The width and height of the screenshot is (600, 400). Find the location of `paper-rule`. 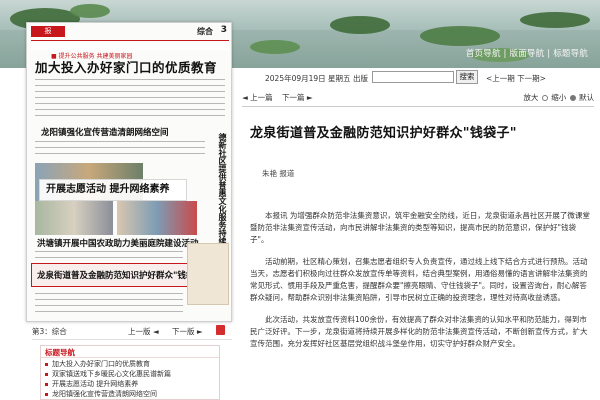

paper-rule is located at coordinates (130, 40).